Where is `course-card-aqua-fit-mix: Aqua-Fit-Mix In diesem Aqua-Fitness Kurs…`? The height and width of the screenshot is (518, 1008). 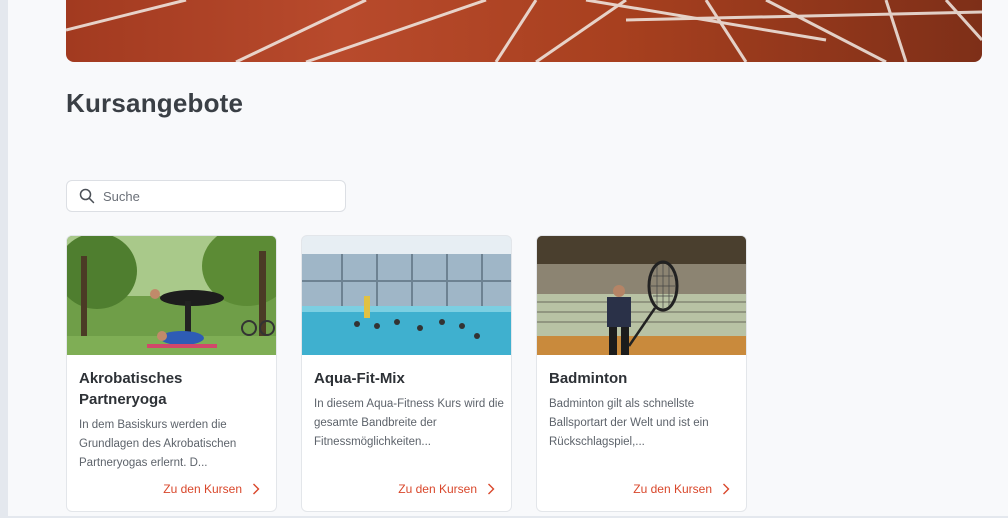 course-card-aqua-fit-mix: Aqua-Fit-Mix In diesem Aqua-Fitness Kurs… is located at coordinates (406, 373).